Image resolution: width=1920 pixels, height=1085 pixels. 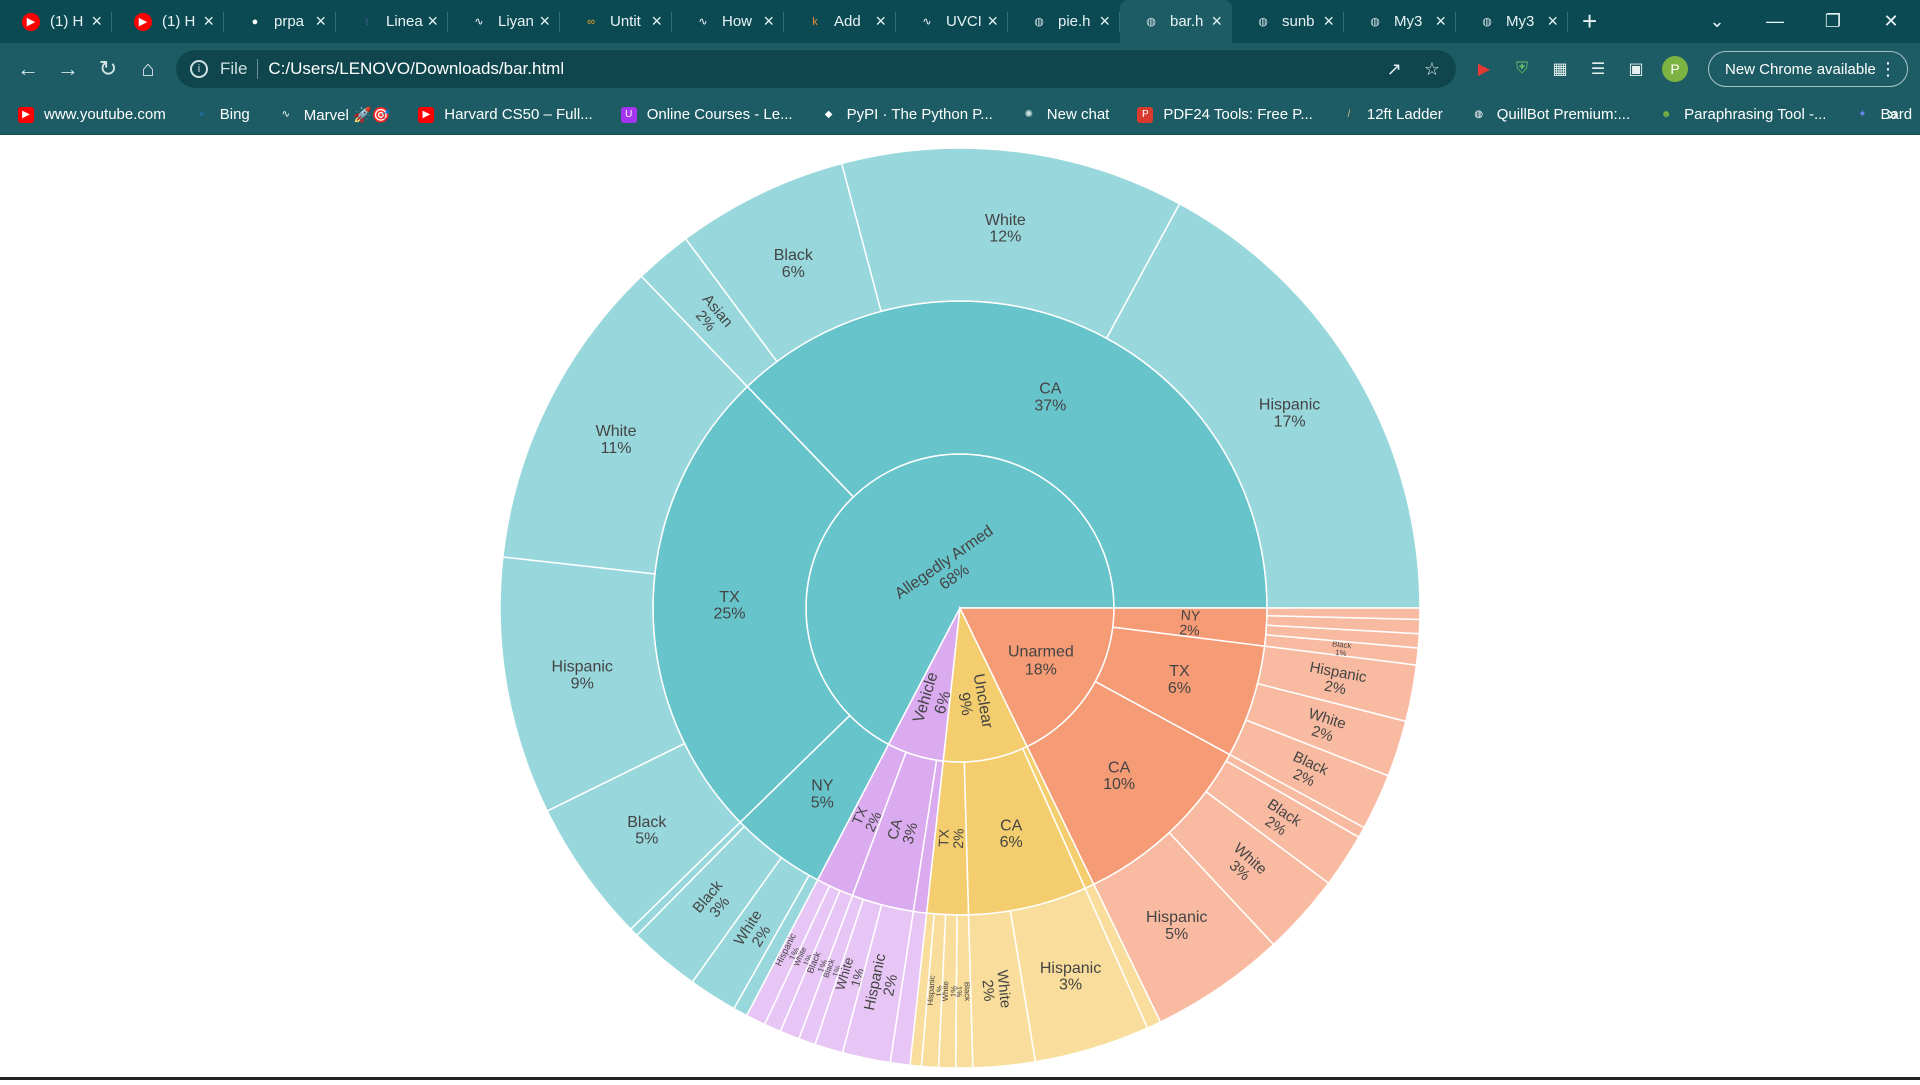 I want to click on ladder-icon: /, so click(x=1349, y=114).